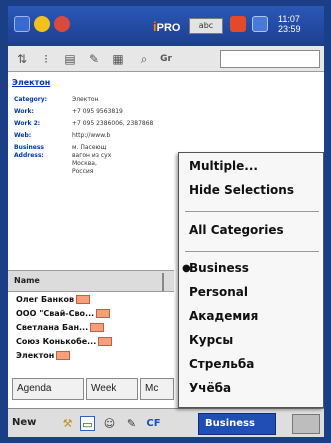 Image resolution: width=331 pixels, height=443 pixels. What do you see at coordinates (46, 59) in the screenshot?
I see `filter-icon: ⁝` at bounding box center [46, 59].